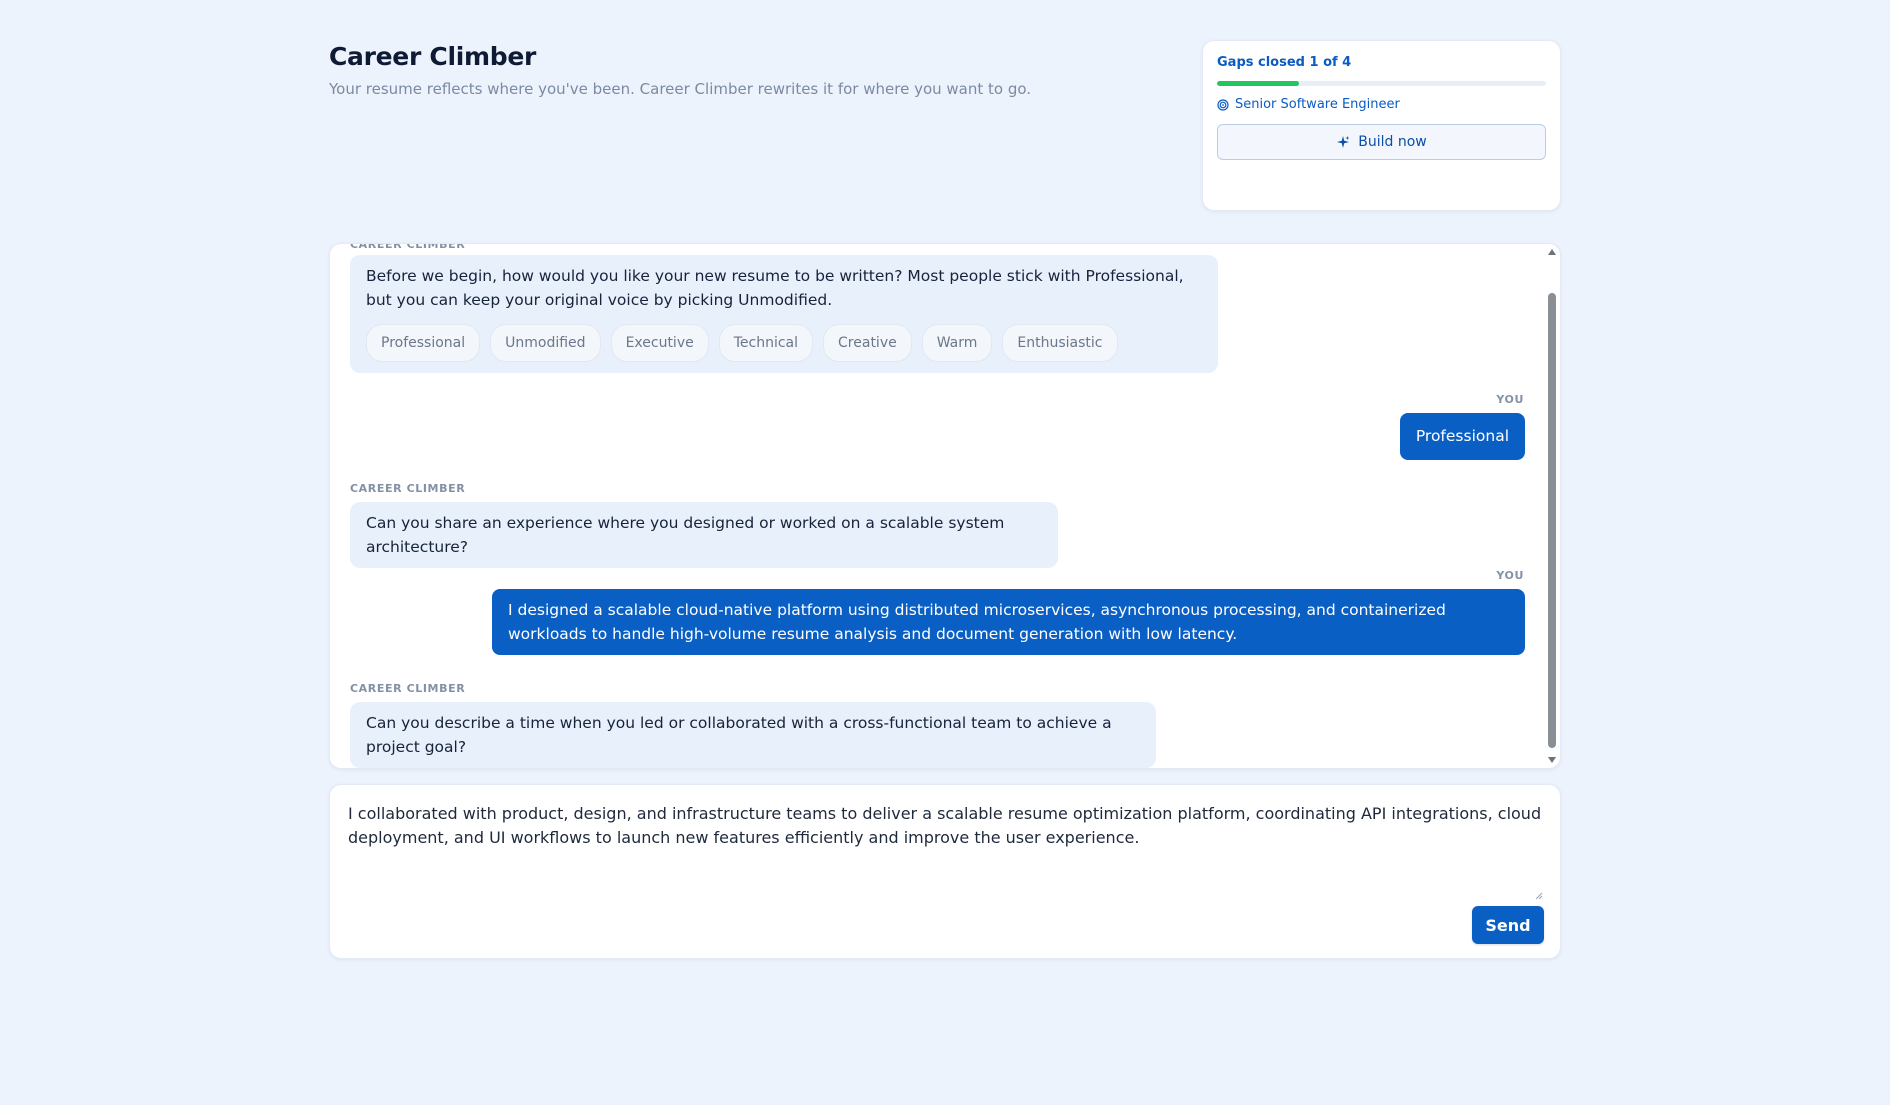  Describe the element at coordinates (1552, 252) in the screenshot. I see `scroll-up-arrow-icon` at that location.